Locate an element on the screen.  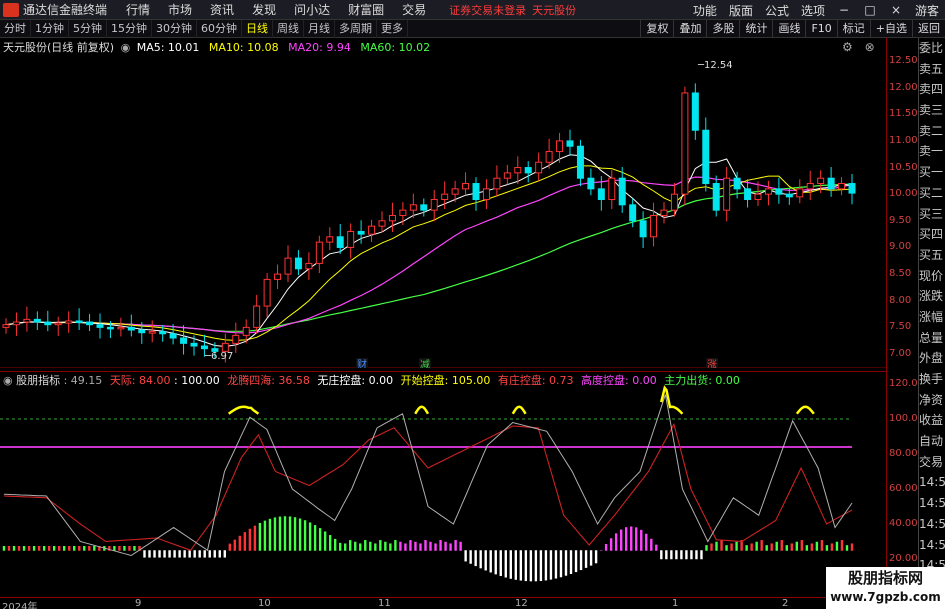
tab-30min: 30分钟 is located at coordinates (174, 28).